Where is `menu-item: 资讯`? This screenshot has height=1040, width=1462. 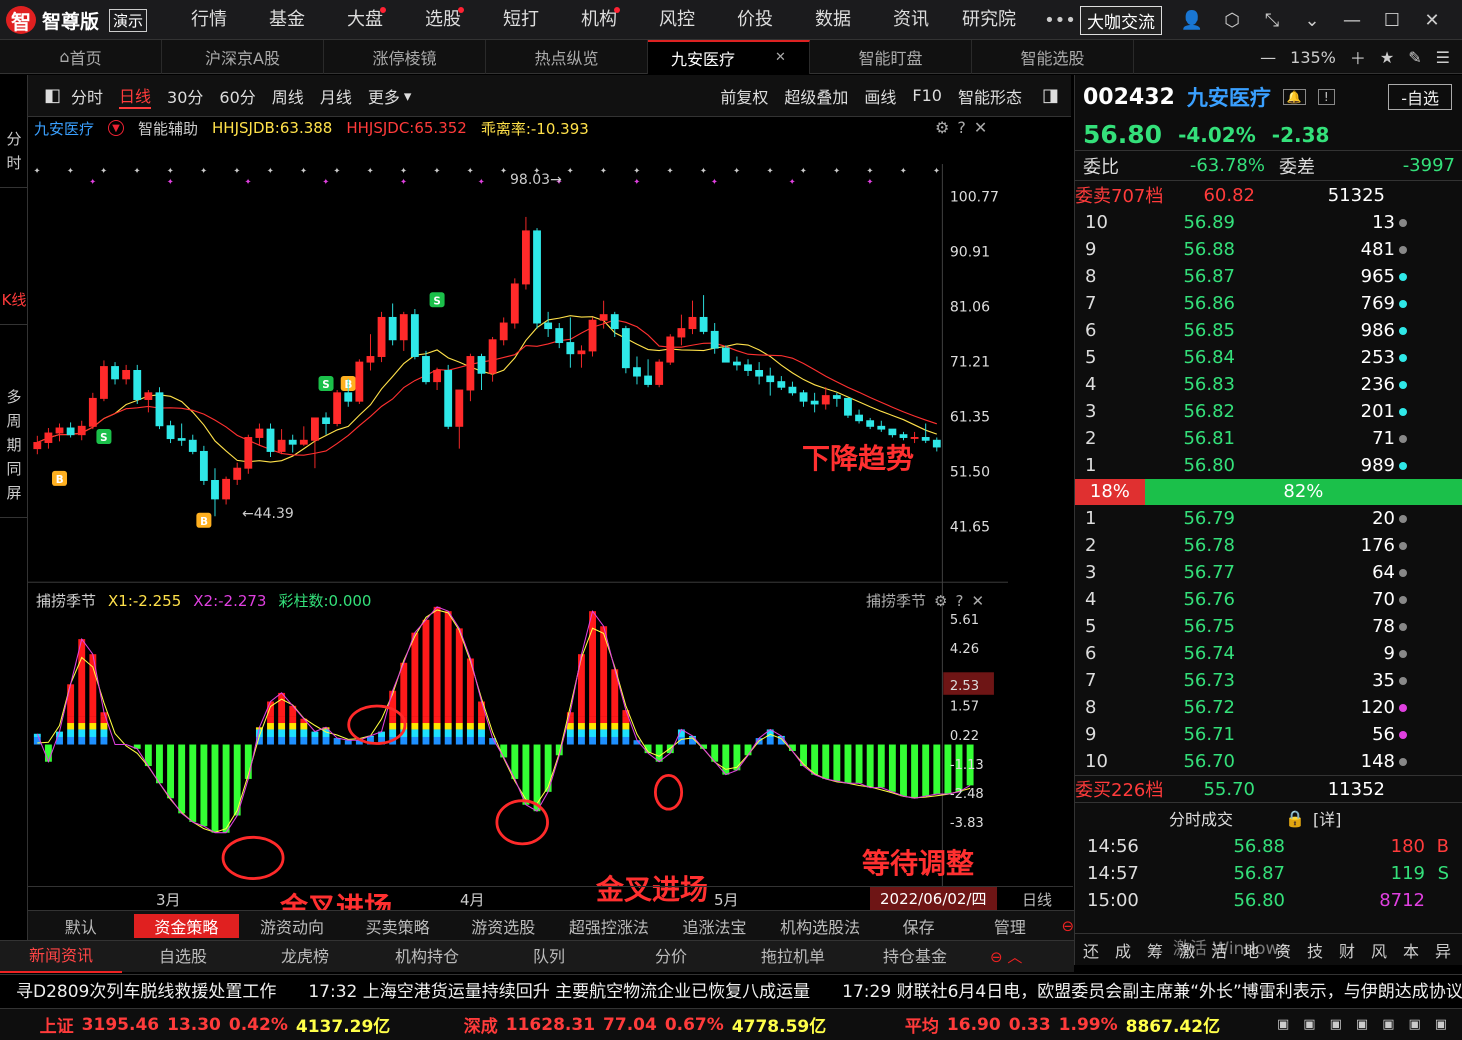
menu-item: 资讯 is located at coordinates (911, 20).